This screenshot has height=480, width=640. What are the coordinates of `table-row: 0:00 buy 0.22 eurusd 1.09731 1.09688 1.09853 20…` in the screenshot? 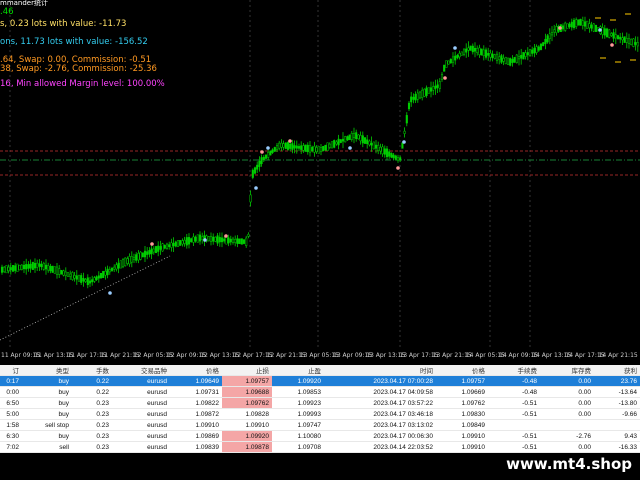 It's located at (320, 392).